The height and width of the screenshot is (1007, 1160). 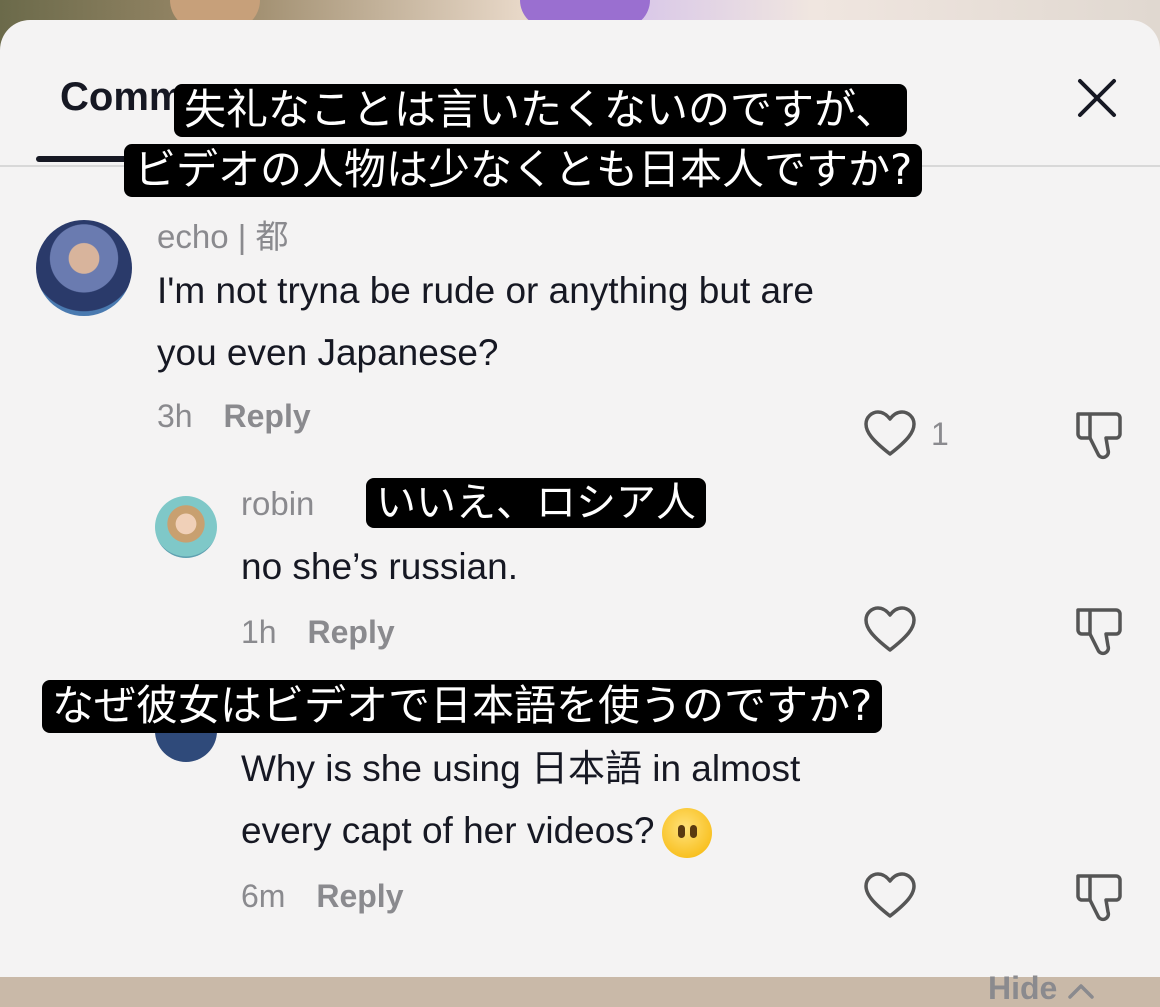 I want to click on comment-meta: 1h Reply, so click(x=318, y=632).